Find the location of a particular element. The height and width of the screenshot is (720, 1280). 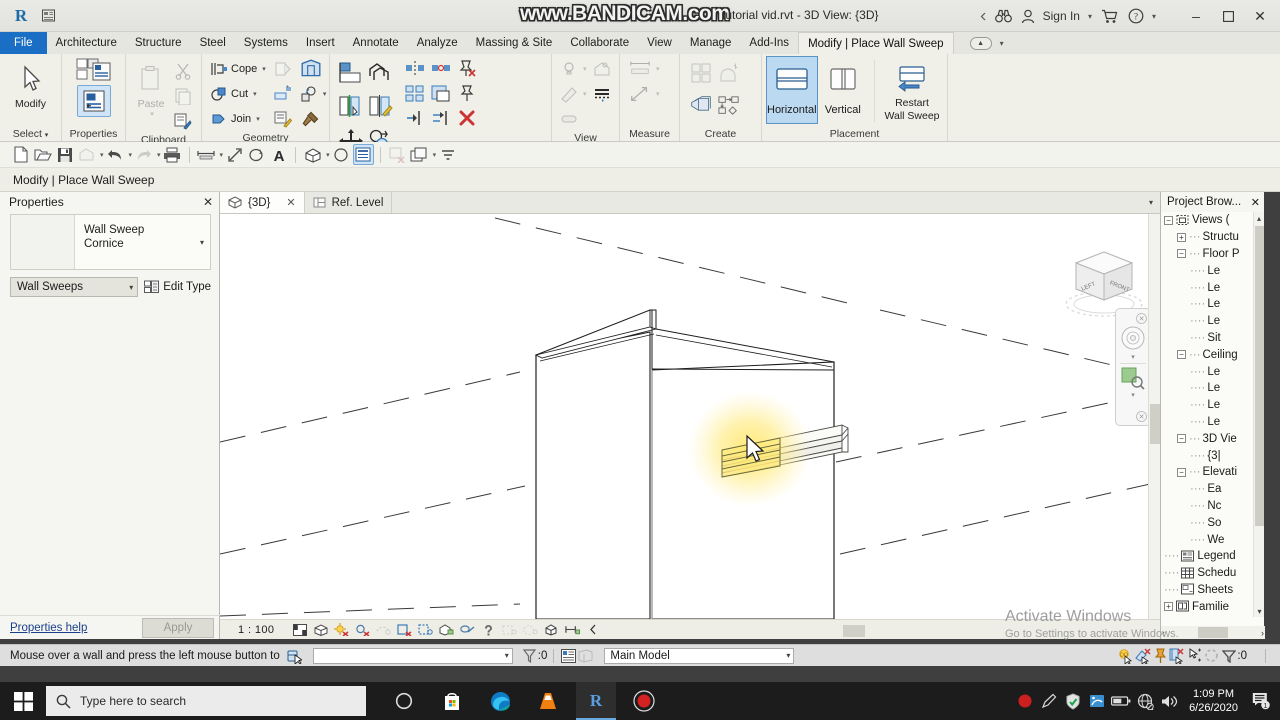

status-filter-combo: ▾ is located at coordinates (412, 655).